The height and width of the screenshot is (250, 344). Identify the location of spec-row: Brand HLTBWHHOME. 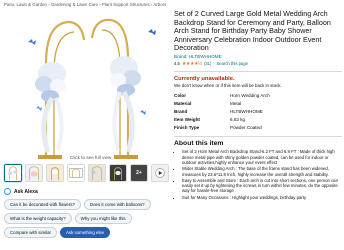
(258, 112).